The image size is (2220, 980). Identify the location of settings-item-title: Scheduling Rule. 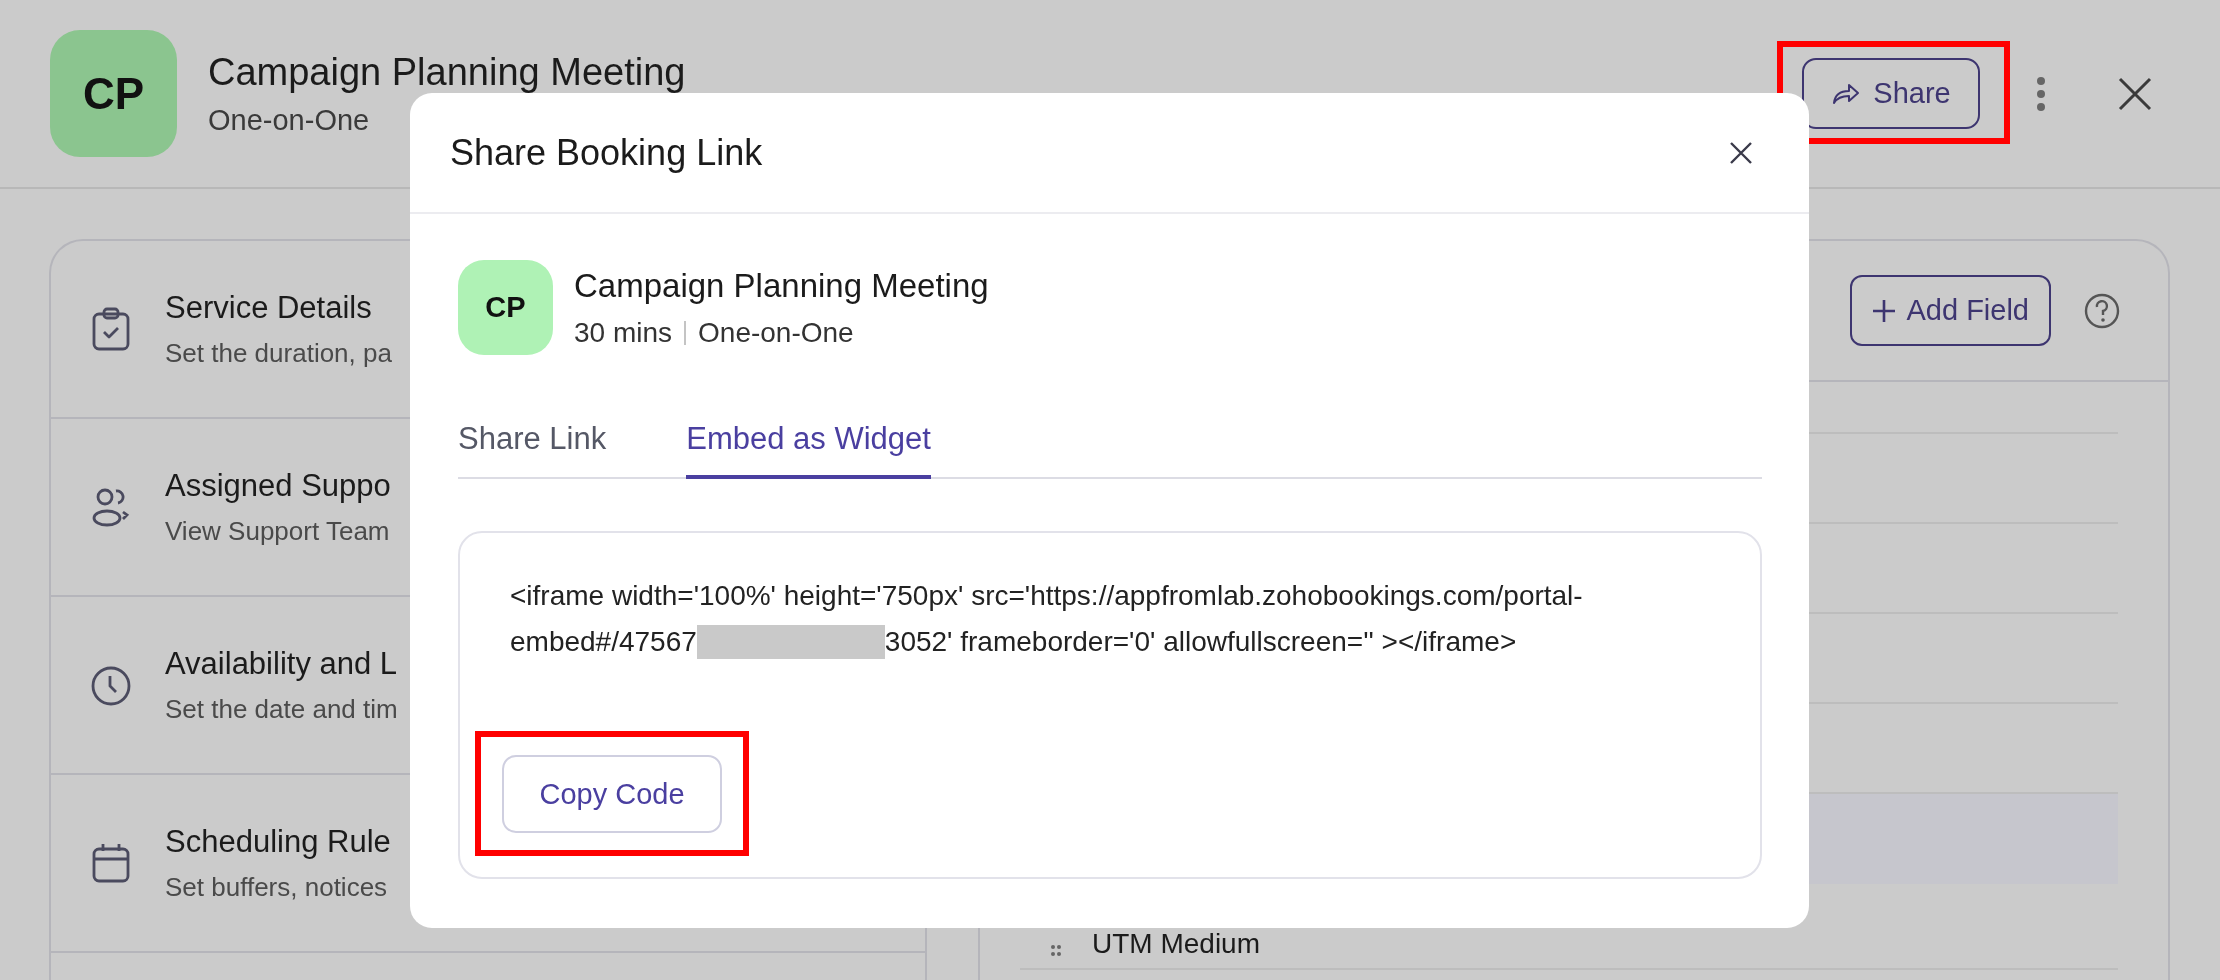
(278, 841).